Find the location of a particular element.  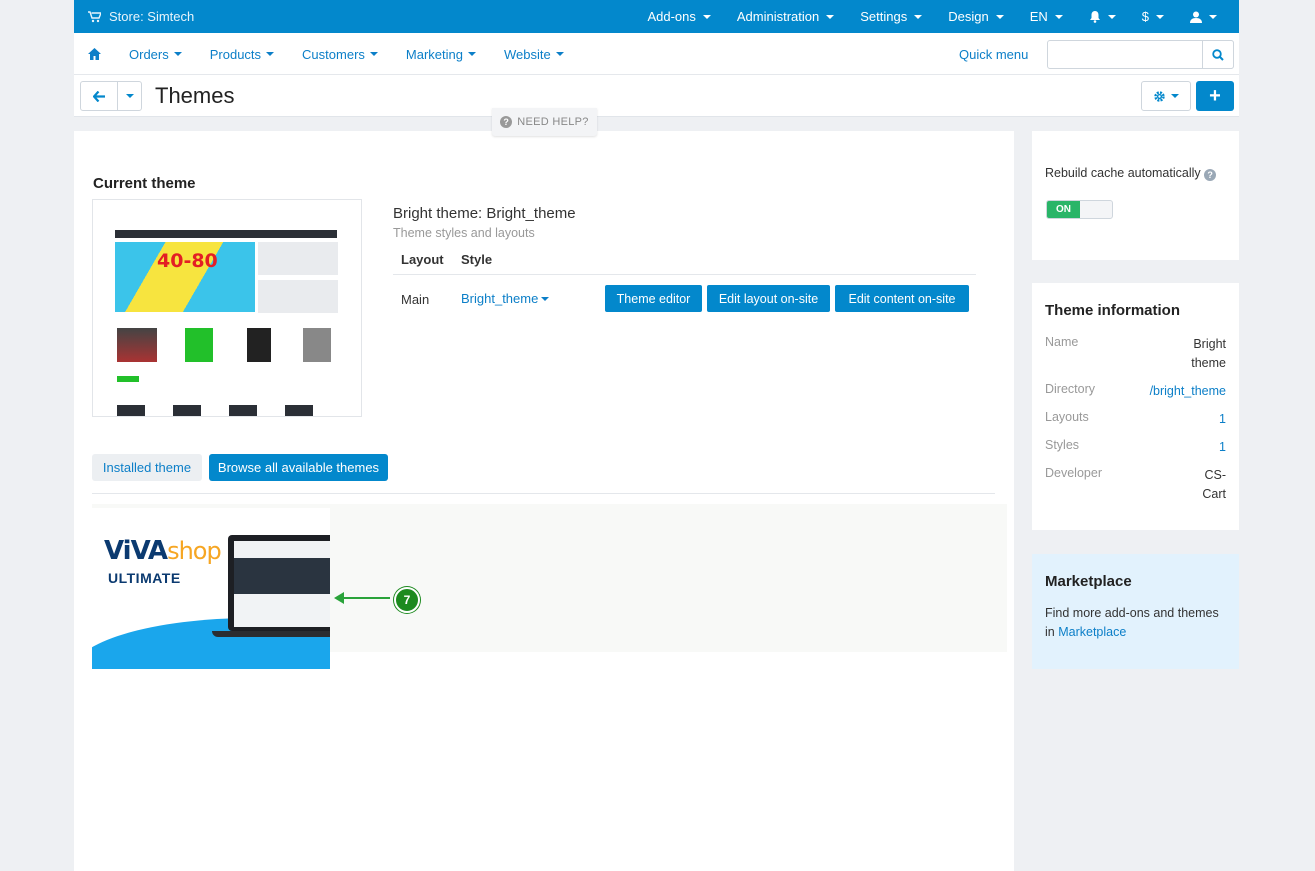

current-theme-thumbnail: 40-80 is located at coordinates (227, 308).